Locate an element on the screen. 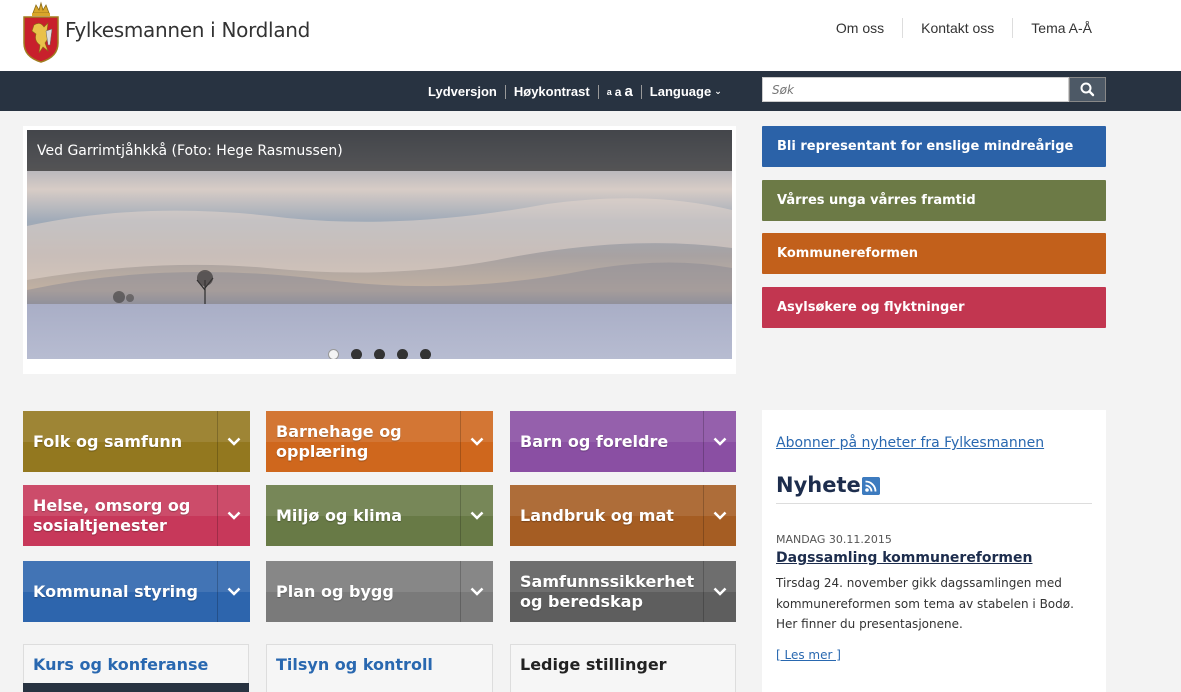  topic-tile-label: Barnehage og opplæring is located at coordinates (339, 441).